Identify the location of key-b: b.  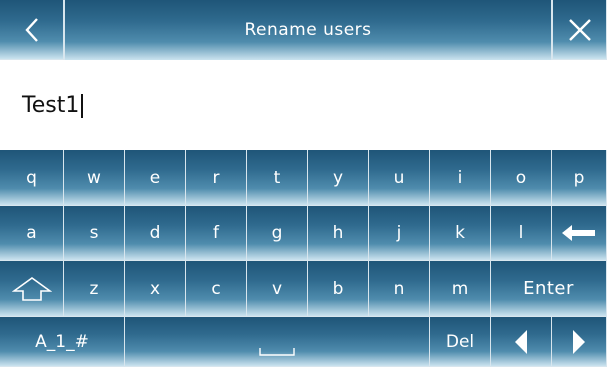
(338, 289).